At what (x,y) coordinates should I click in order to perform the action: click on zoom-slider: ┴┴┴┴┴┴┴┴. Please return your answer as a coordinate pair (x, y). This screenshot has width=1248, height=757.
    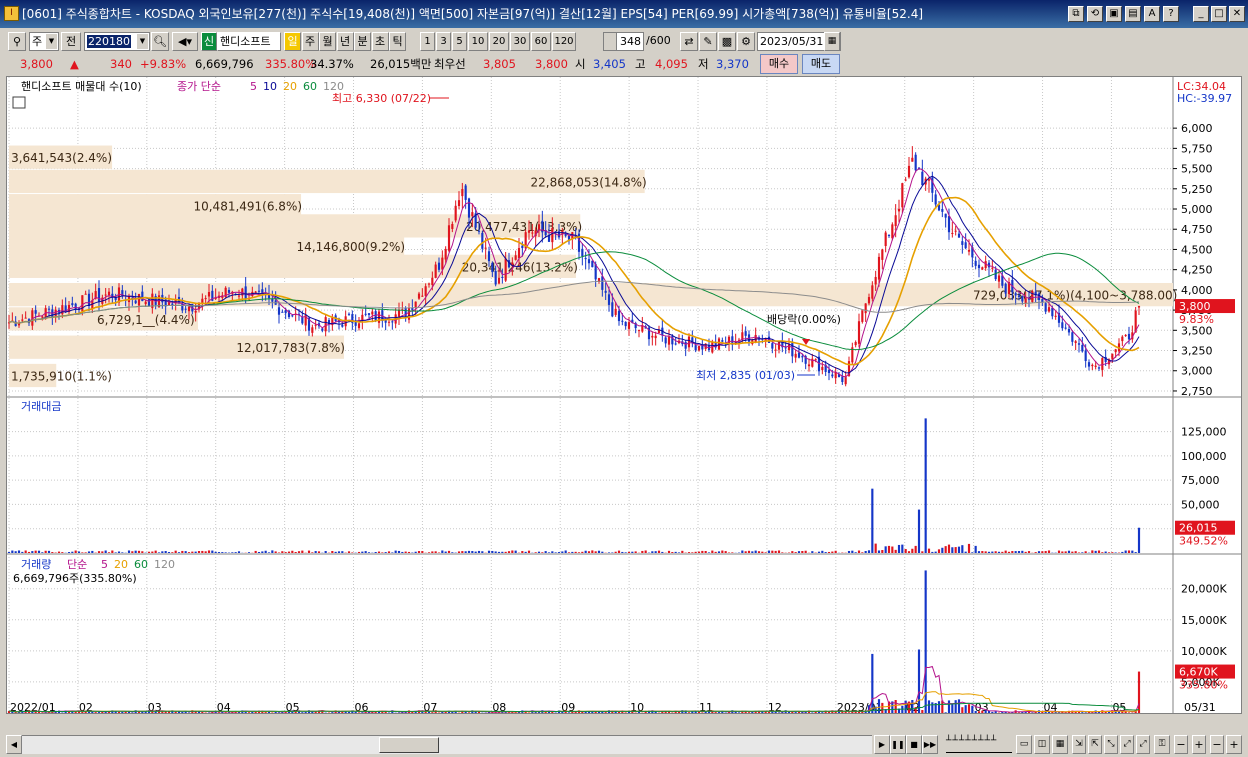
    Looking at the image, I should click on (979, 744).